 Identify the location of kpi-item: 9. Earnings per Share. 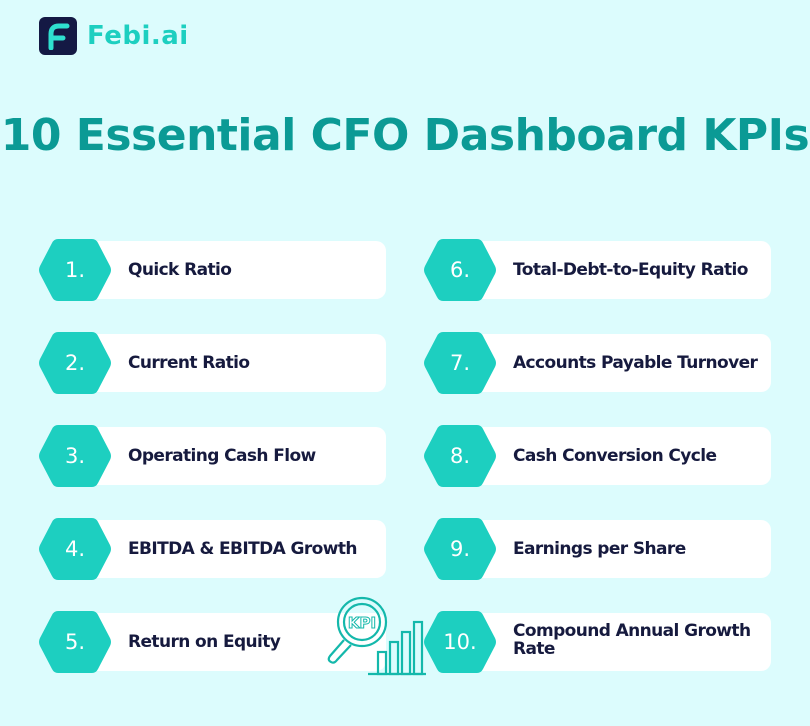
(597, 549).